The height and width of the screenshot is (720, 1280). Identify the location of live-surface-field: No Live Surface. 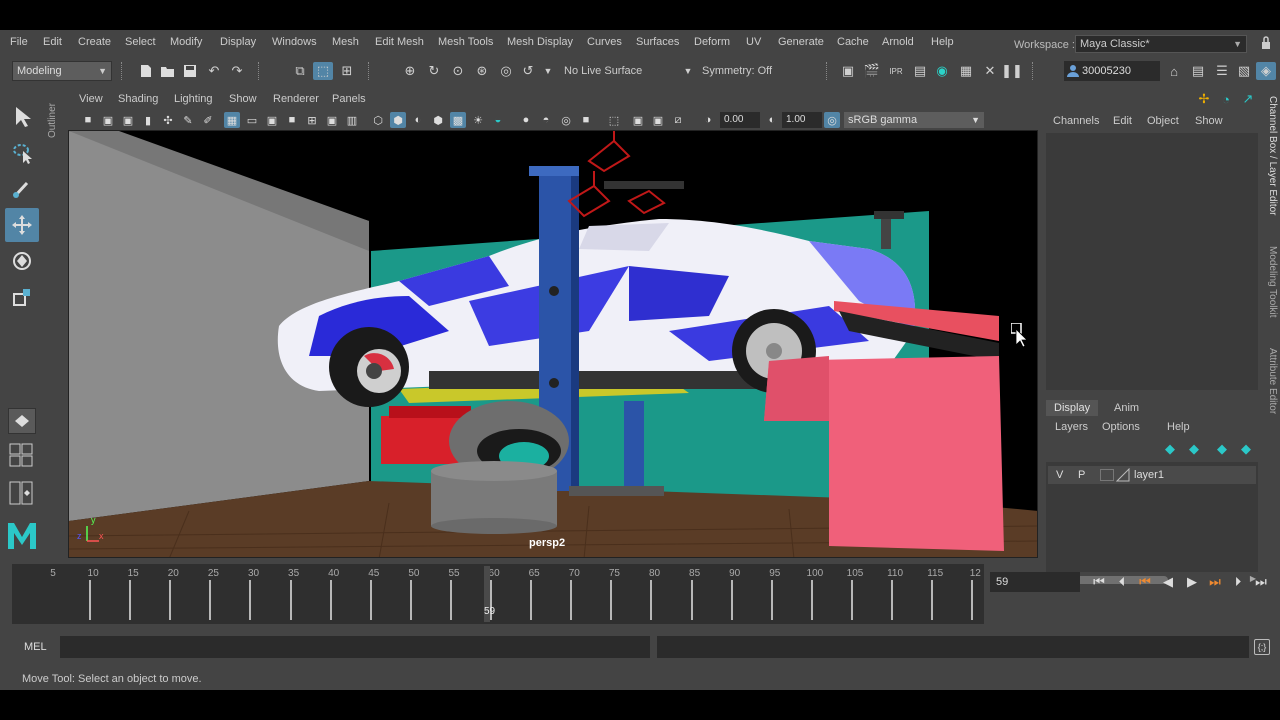
(603, 71).